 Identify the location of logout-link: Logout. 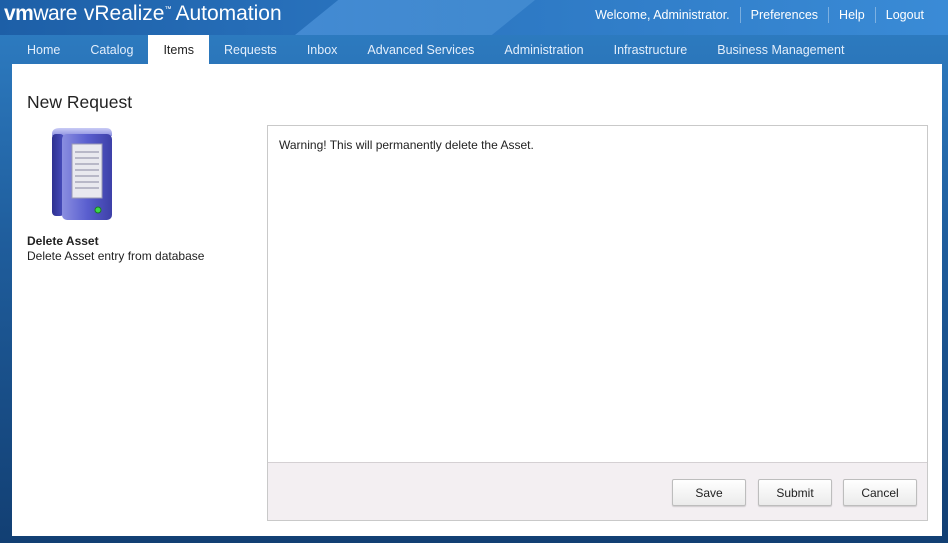
(905, 15).